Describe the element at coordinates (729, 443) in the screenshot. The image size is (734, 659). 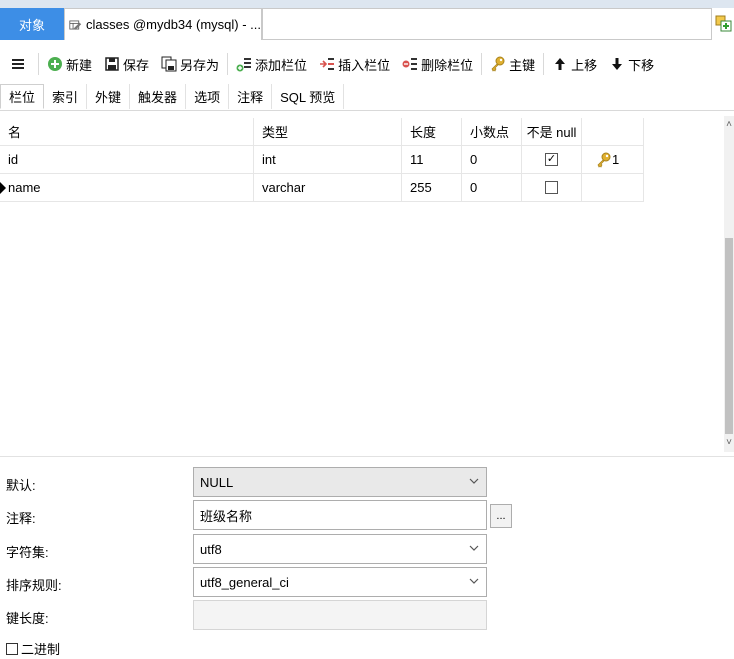
I see `scroll-down-icon: ˅` at that location.